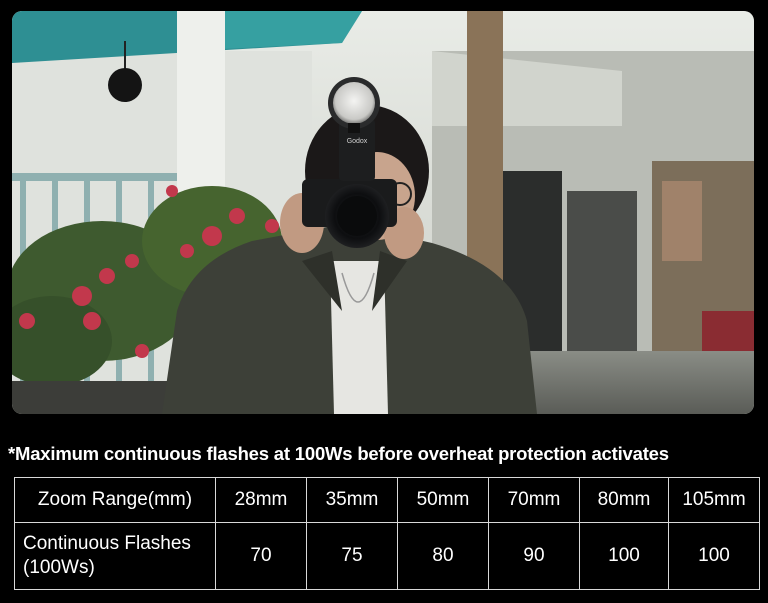 The image size is (768, 603). I want to click on flash-count-70: 90, so click(534, 556).